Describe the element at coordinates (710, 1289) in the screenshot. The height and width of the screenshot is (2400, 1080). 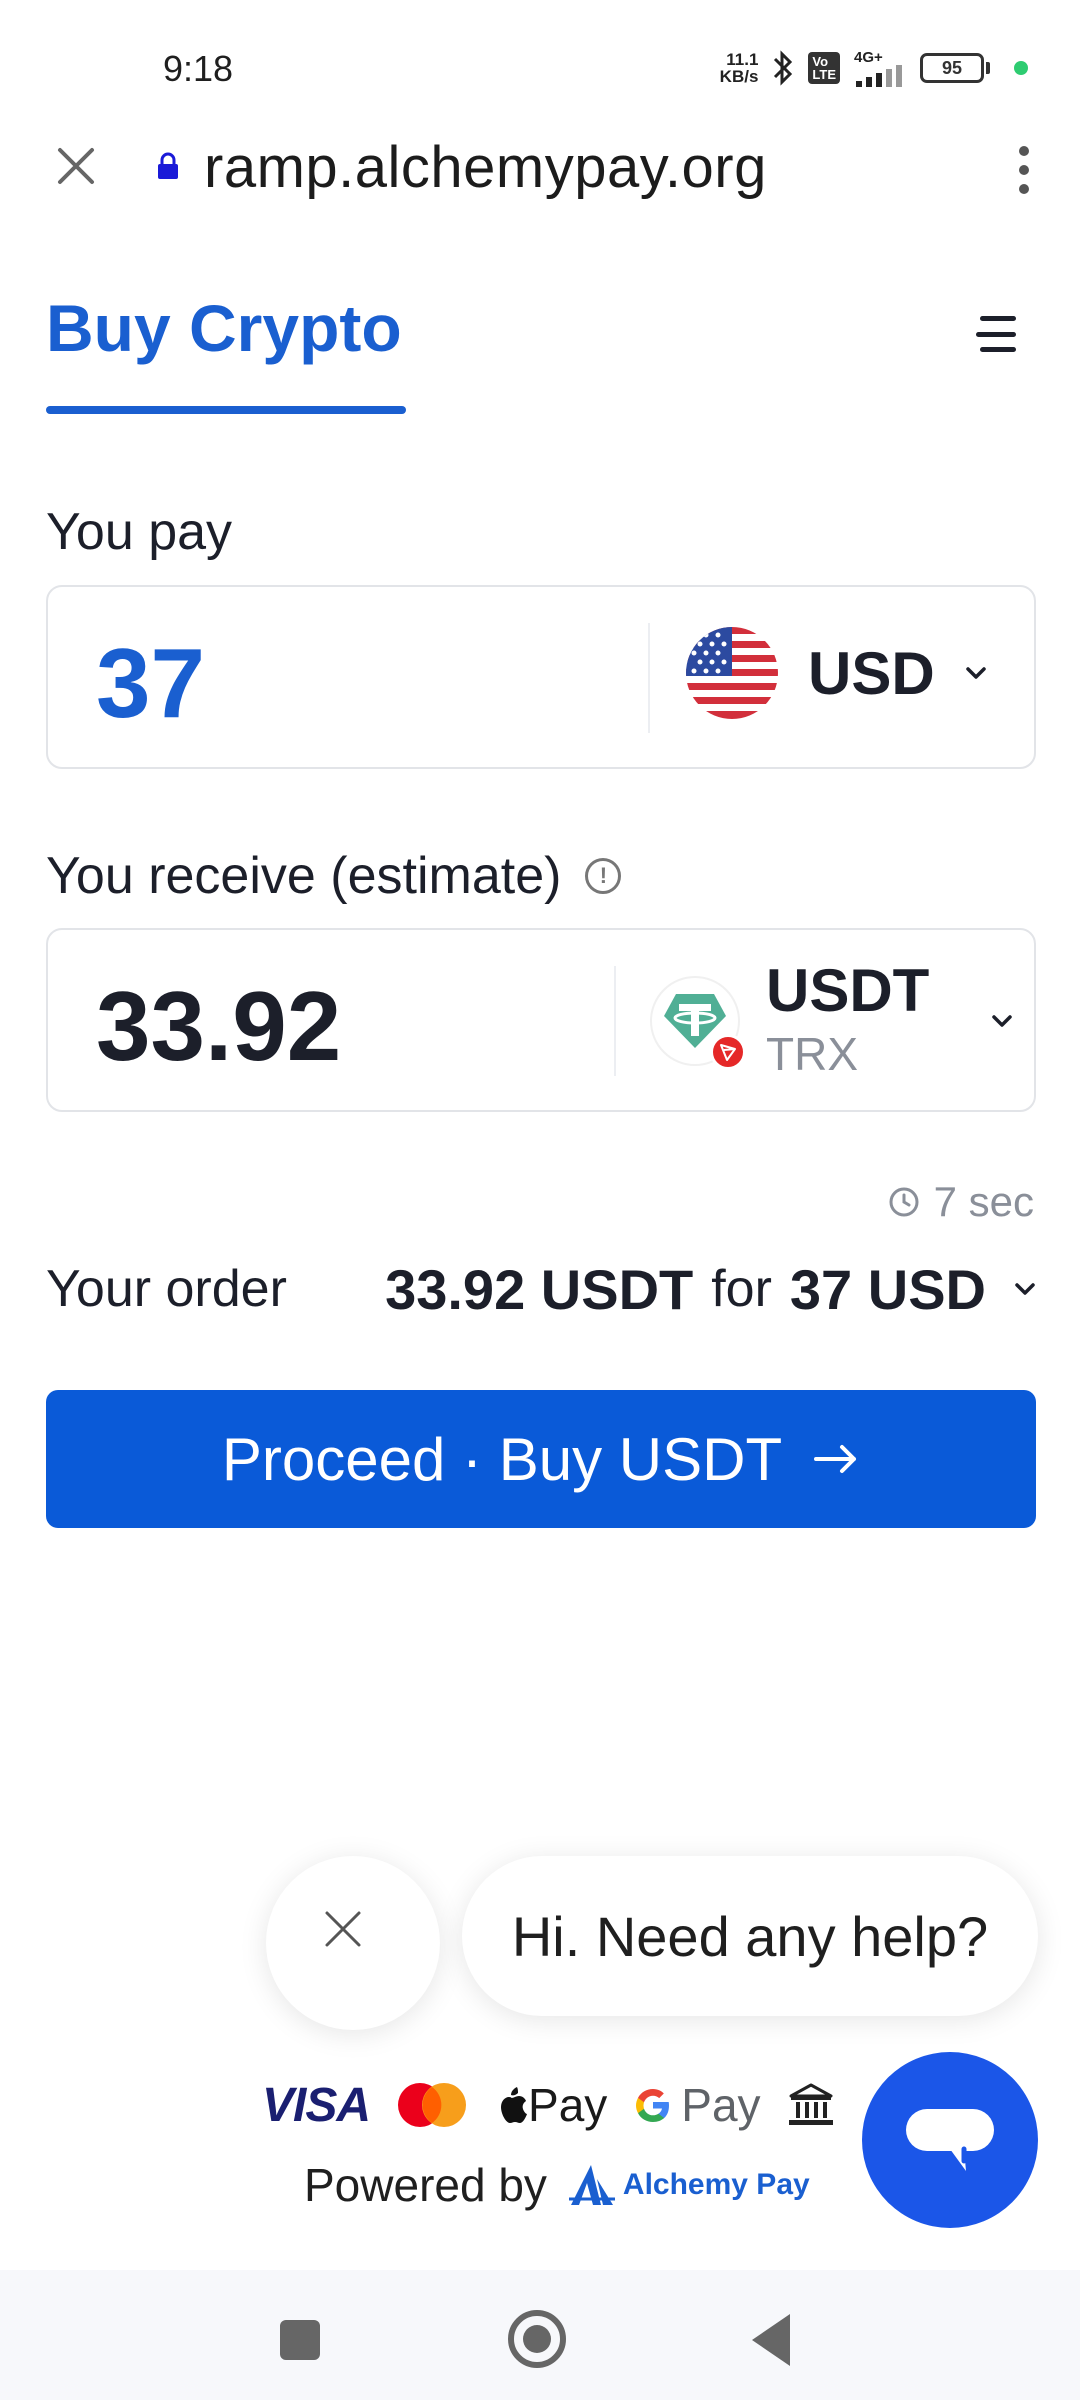
I see `order-summary: 33.92 USDT for 37 USD` at that location.